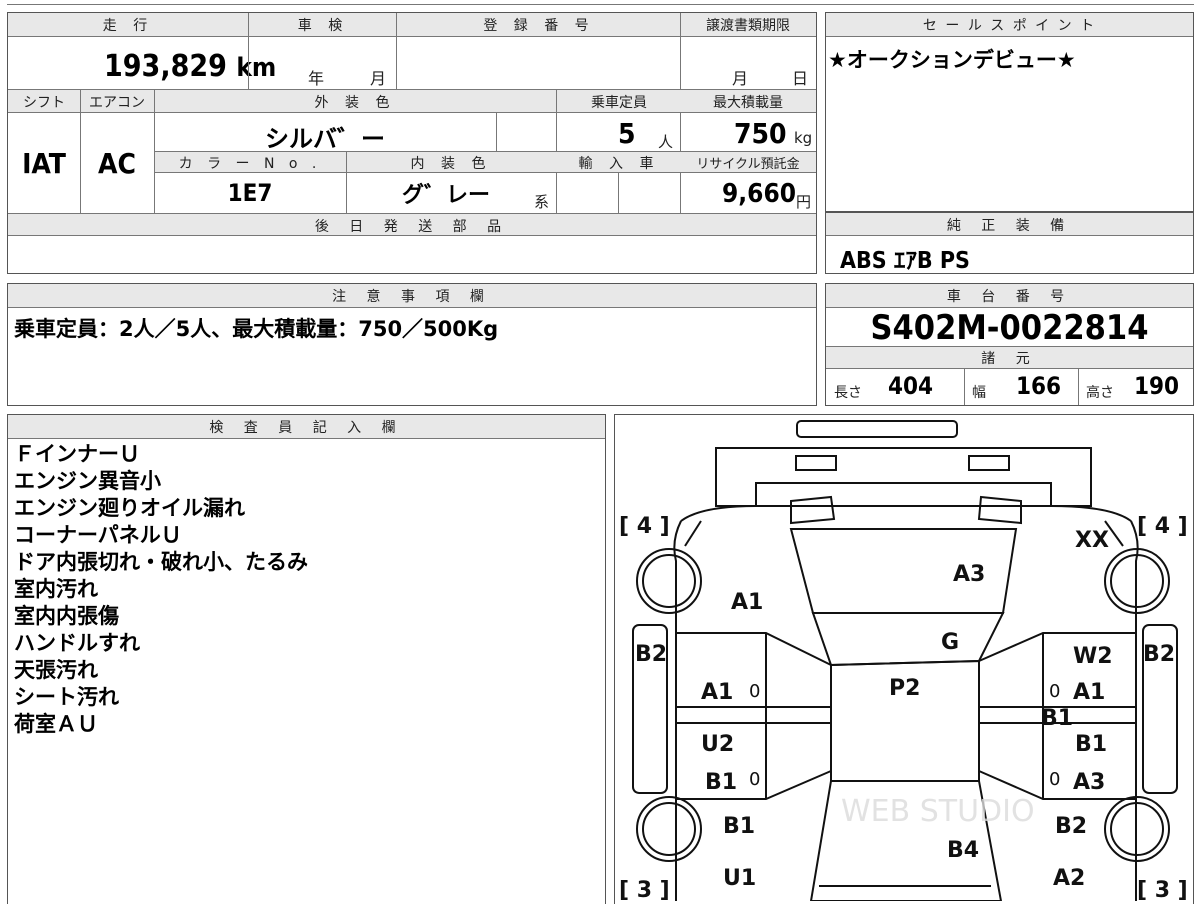  Describe the element at coordinates (1009, 243) in the screenshot. I see `genuine-equipment-box: 純 正 装 備 ABS ｴｱB PS` at that location.